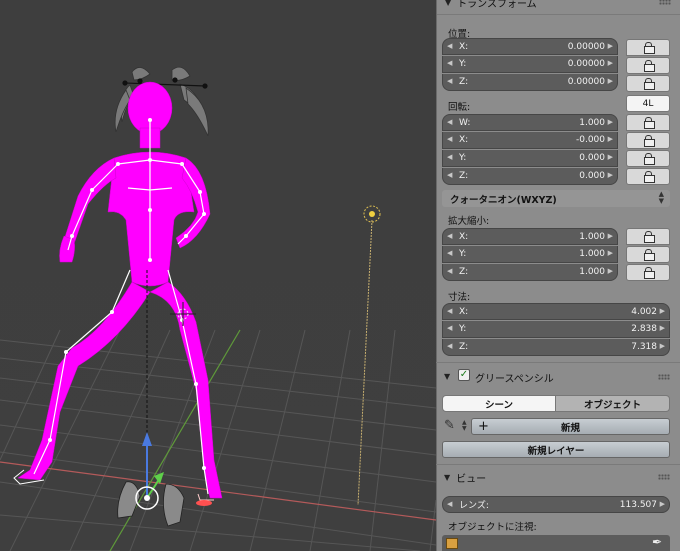 The image size is (680, 551). I want to click on plus-icon: +, so click(483, 426).